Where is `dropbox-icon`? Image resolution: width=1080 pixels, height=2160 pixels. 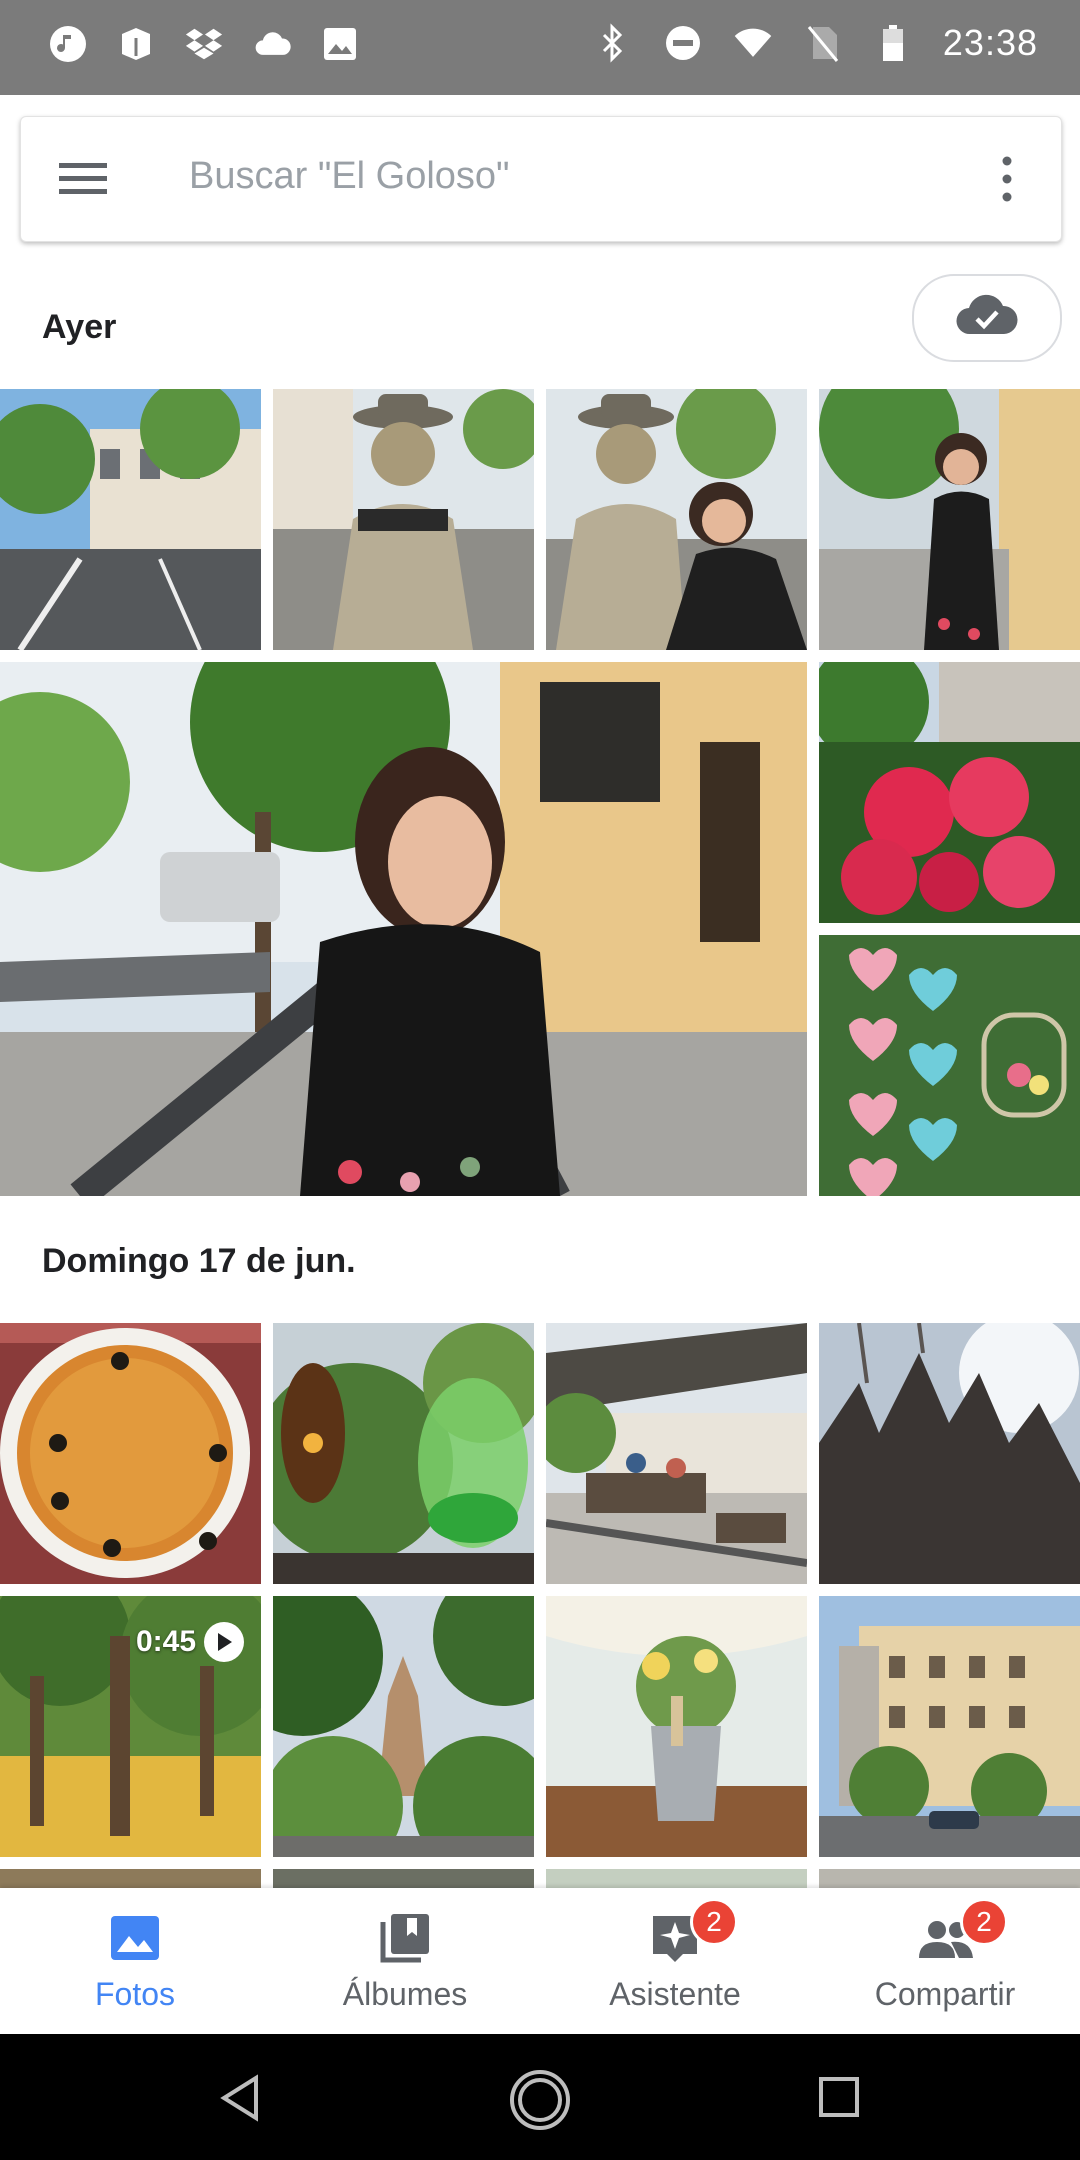
dropbox-icon is located at coordinates (204, 44).